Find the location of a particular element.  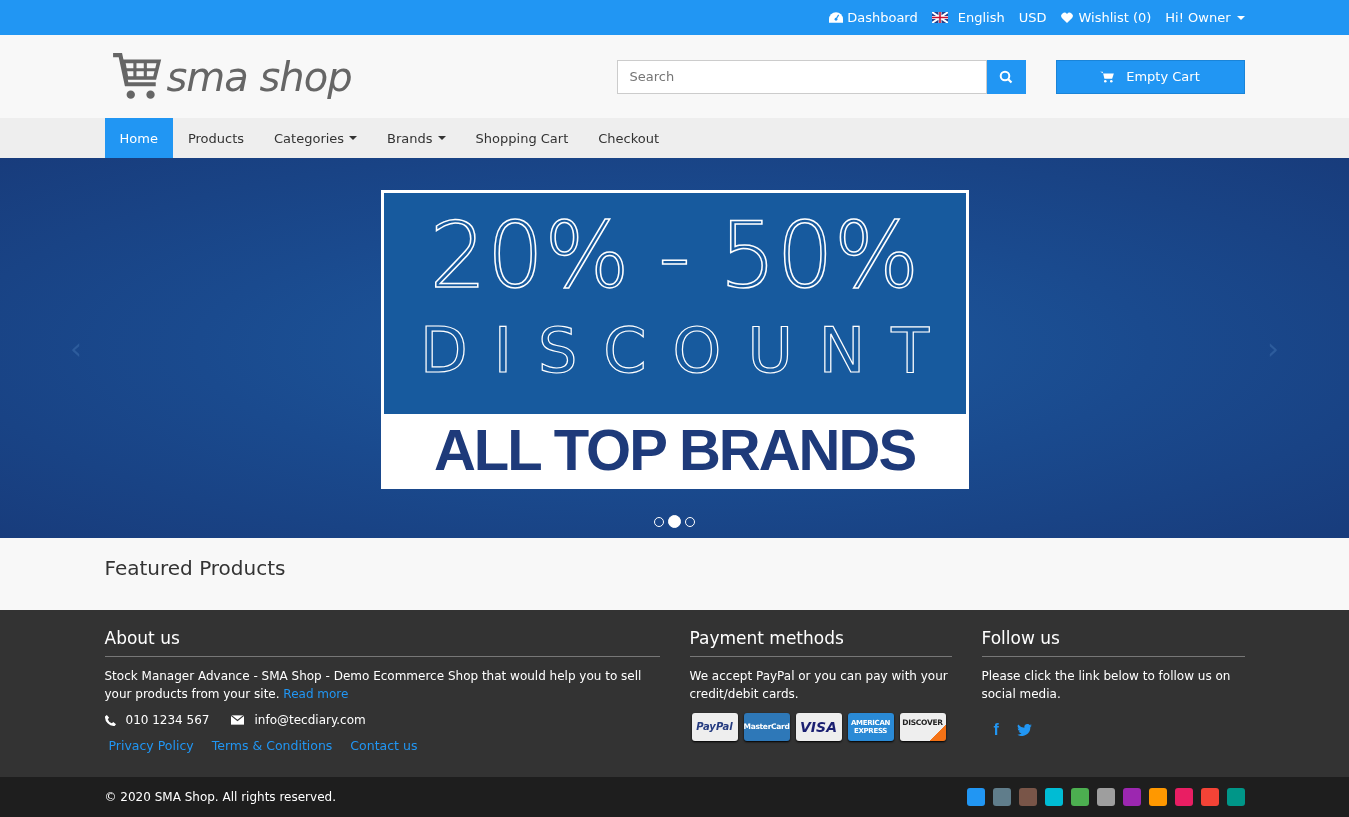

phone-number: 010 1234 567 is located at coordinates (167, 720).